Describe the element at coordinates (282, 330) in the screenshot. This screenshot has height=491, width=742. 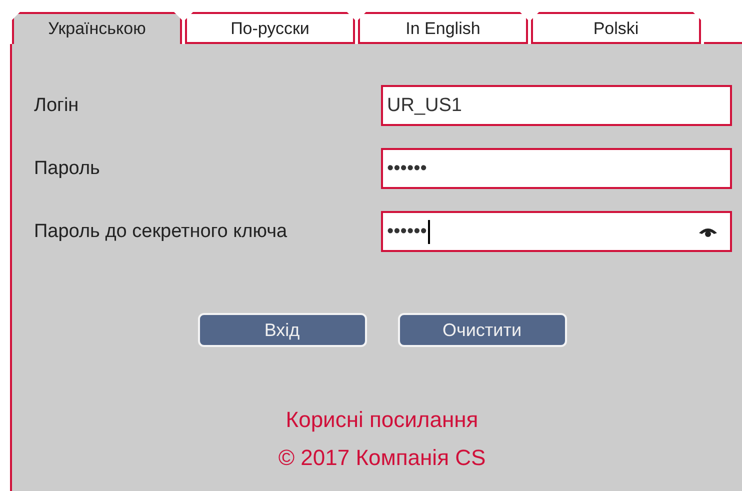
I see `form-button: Вхід` at that location.